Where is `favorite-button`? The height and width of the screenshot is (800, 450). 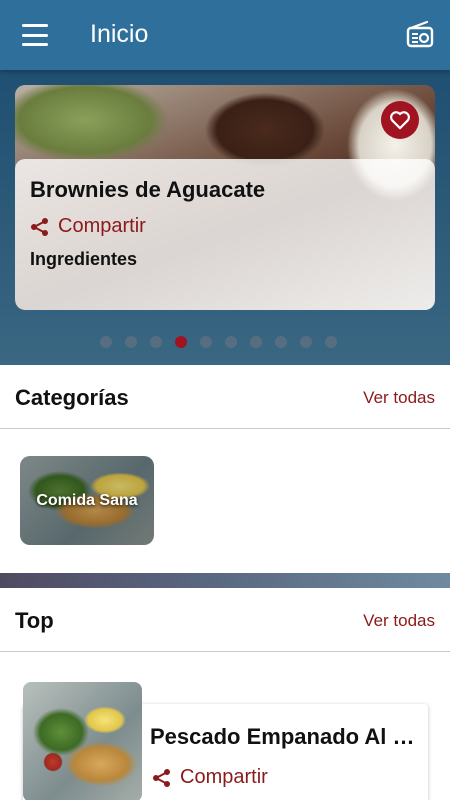 favorite-button is located at coordinates (400, 120).